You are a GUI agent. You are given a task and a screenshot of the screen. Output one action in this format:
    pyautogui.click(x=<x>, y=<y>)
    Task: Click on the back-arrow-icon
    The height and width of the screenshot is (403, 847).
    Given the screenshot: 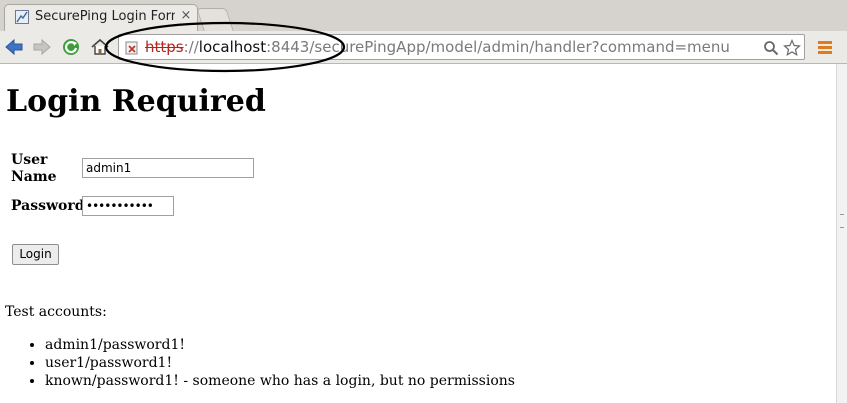 What is the action you would take?
    pyautogui.click(x=14, y=47)
    